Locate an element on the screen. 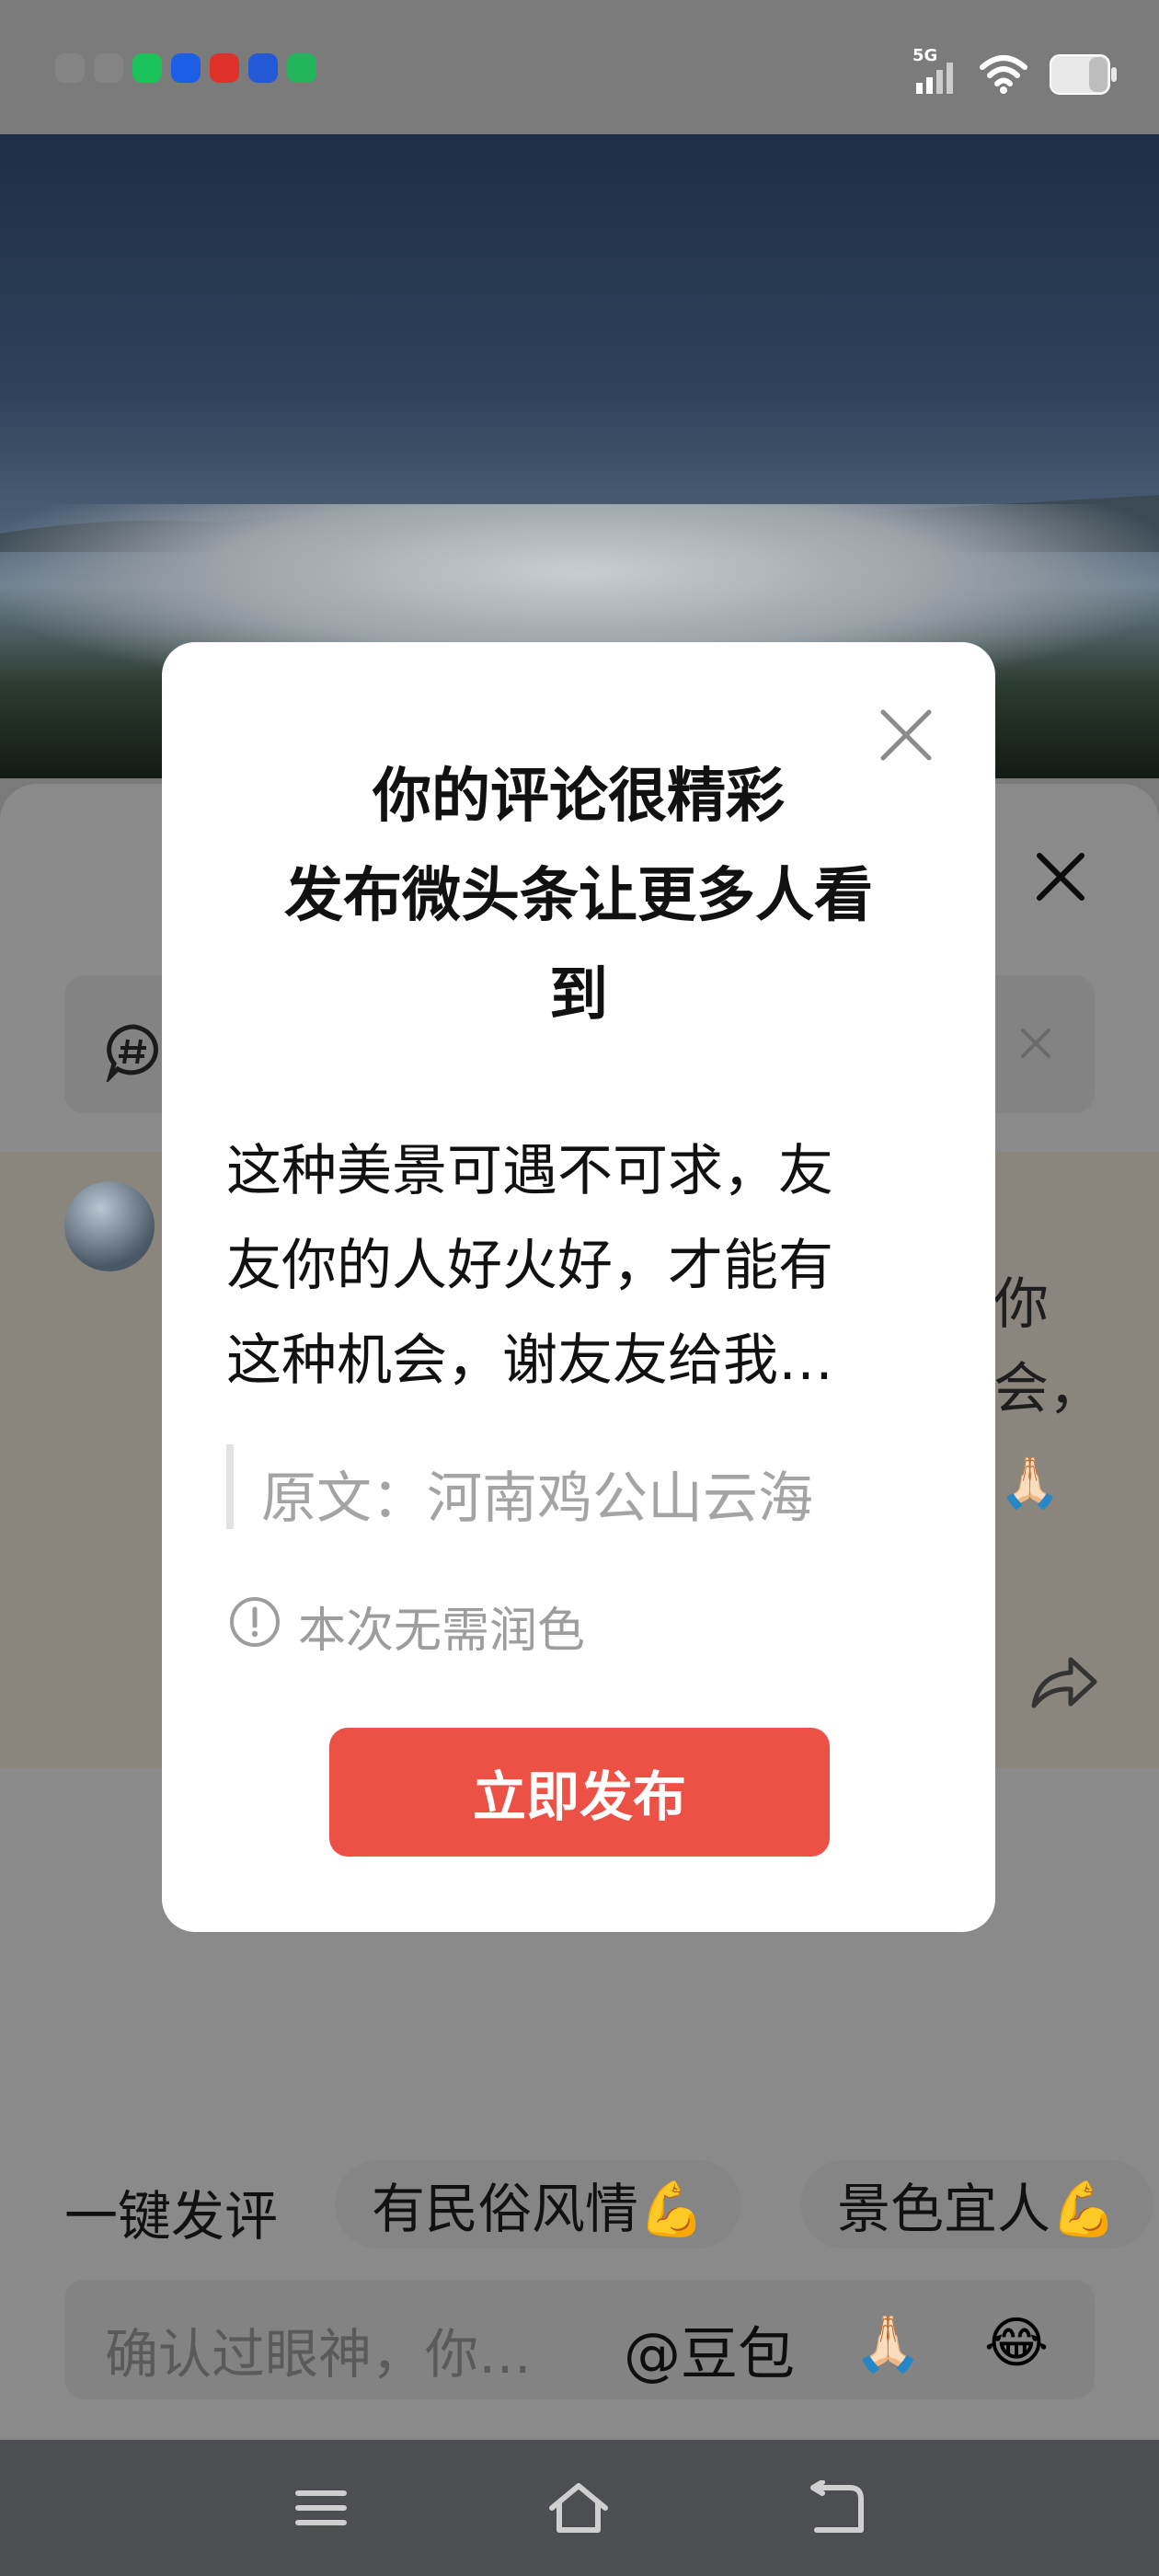  menu-icon is located at coordinates (321, 2508).